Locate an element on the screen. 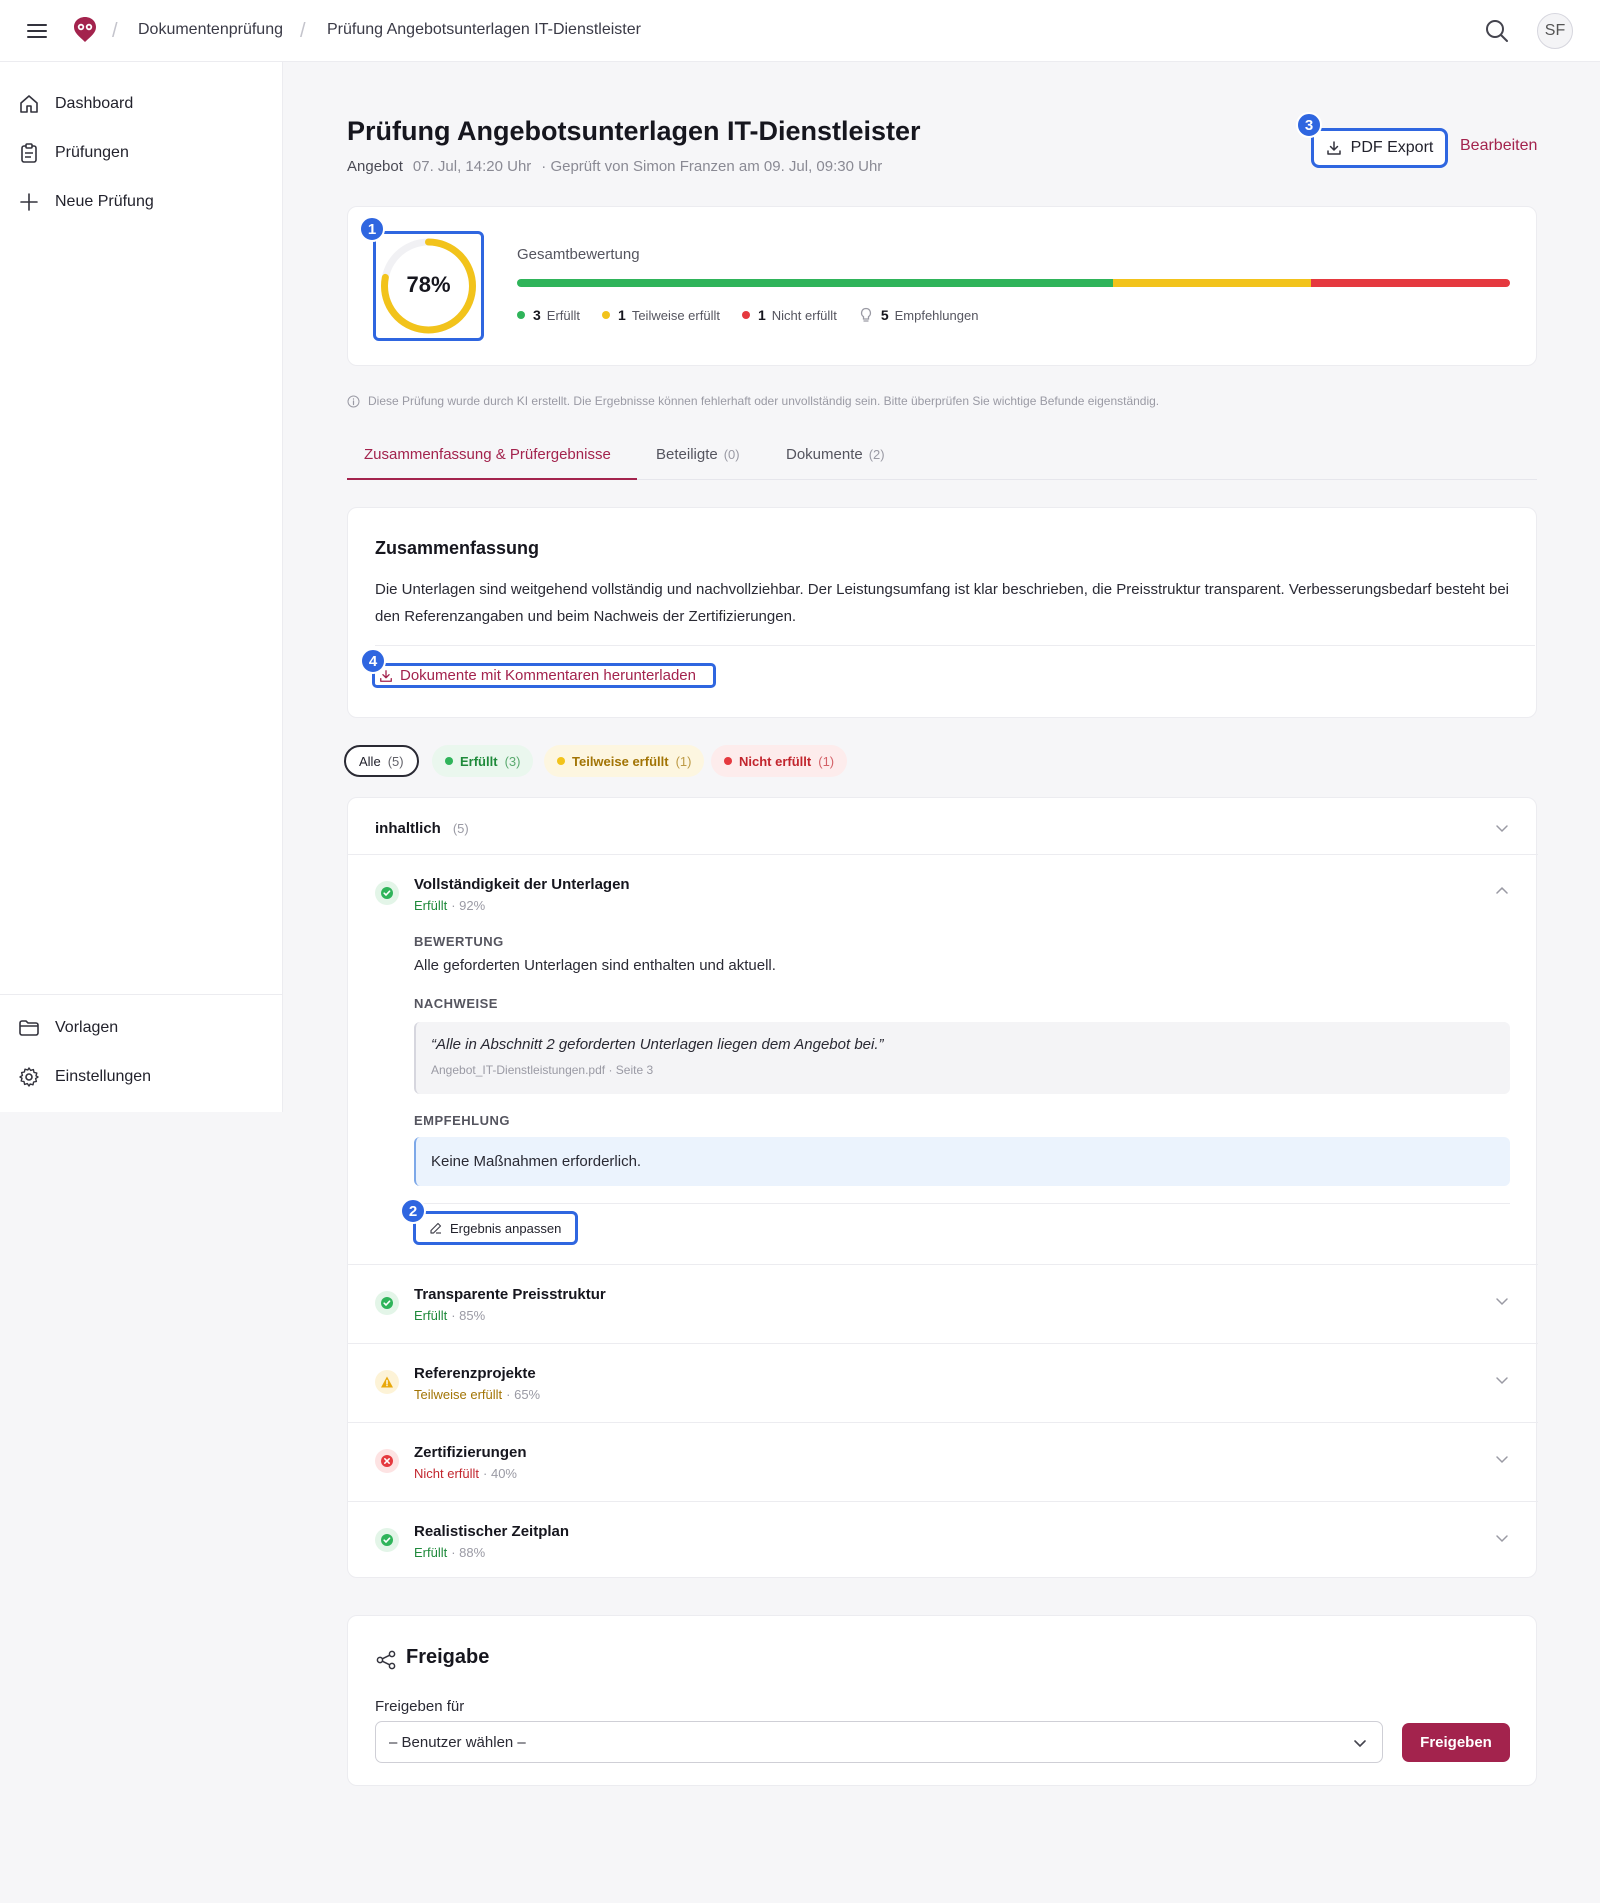  chip-count: (1) is located at coordinates (683, 761).